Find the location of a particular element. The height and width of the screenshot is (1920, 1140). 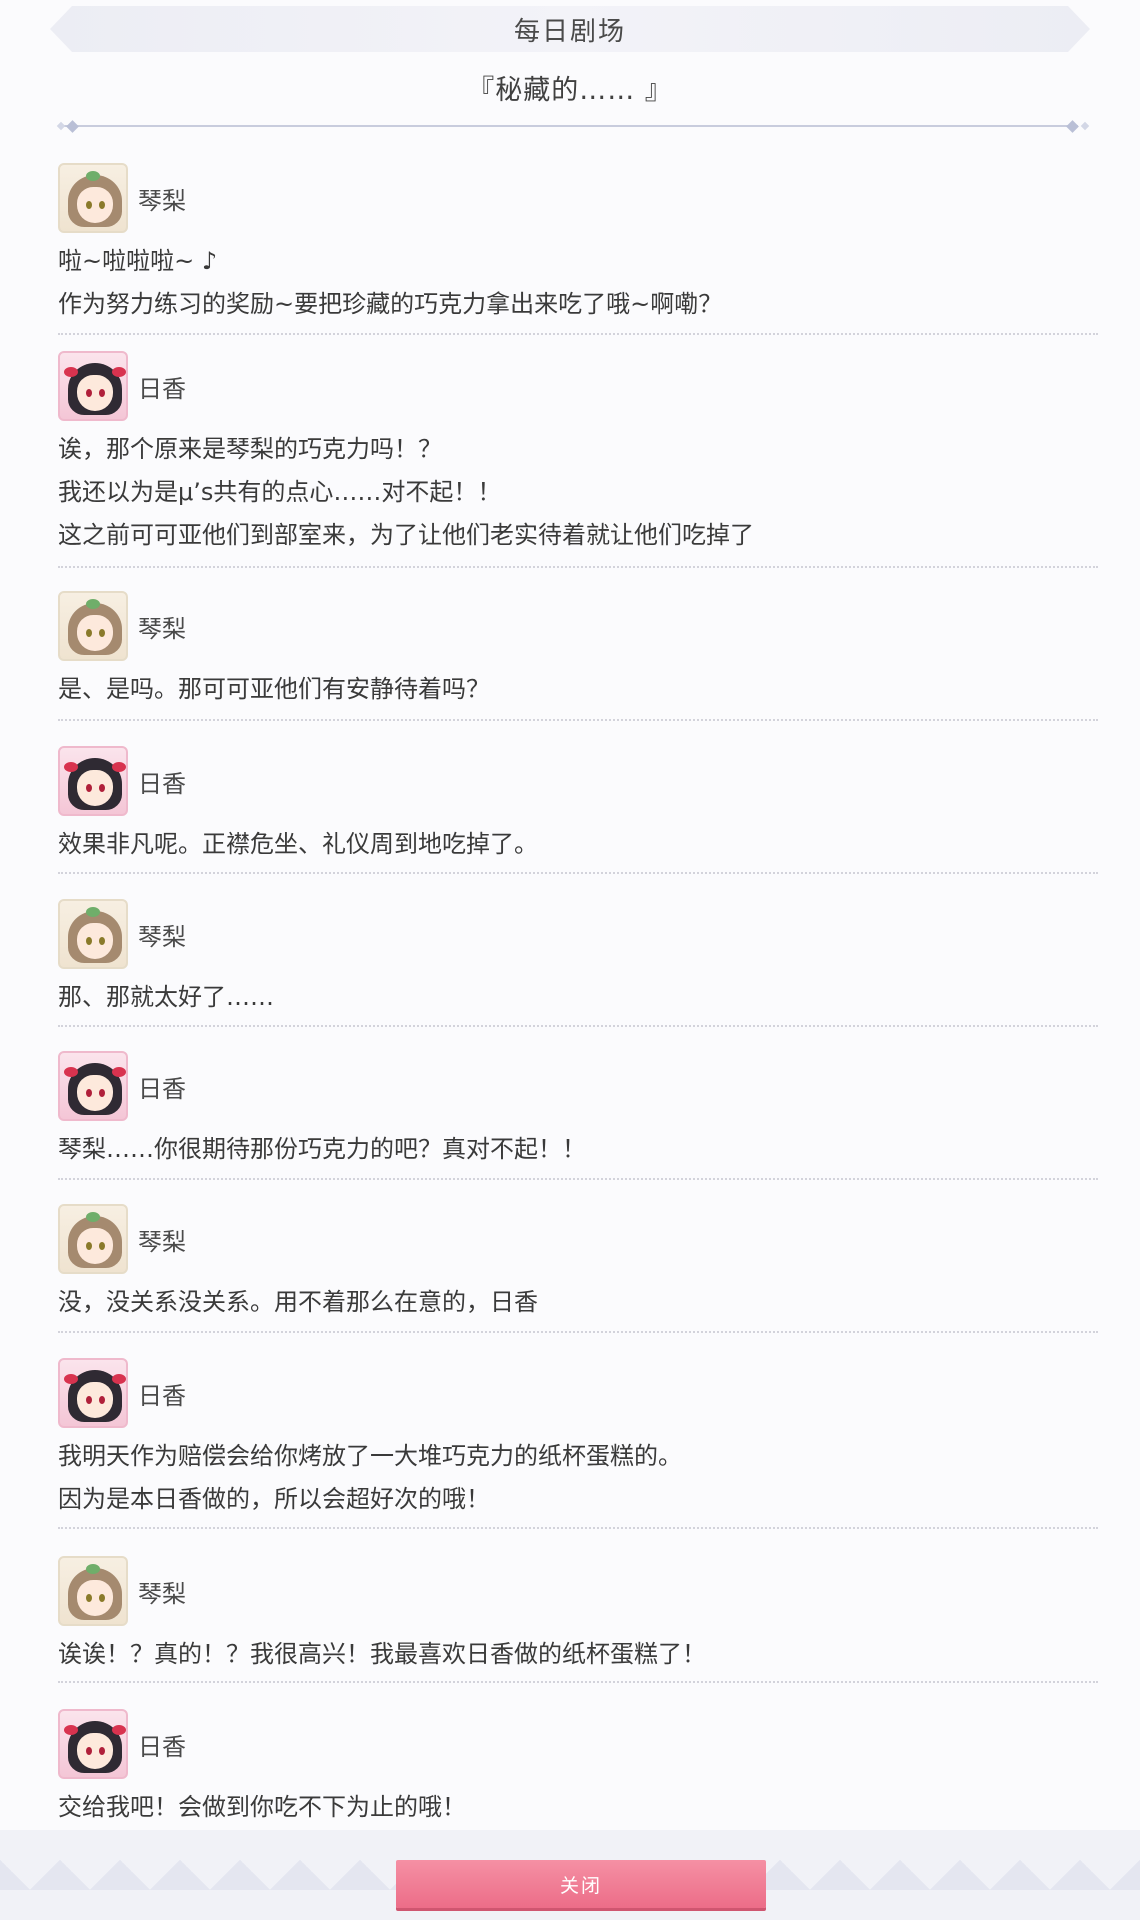

dialogue-entry: 琴梨没，没关系没关系。用不着那么在意的，日香 is located at coordinates (578, 1263).